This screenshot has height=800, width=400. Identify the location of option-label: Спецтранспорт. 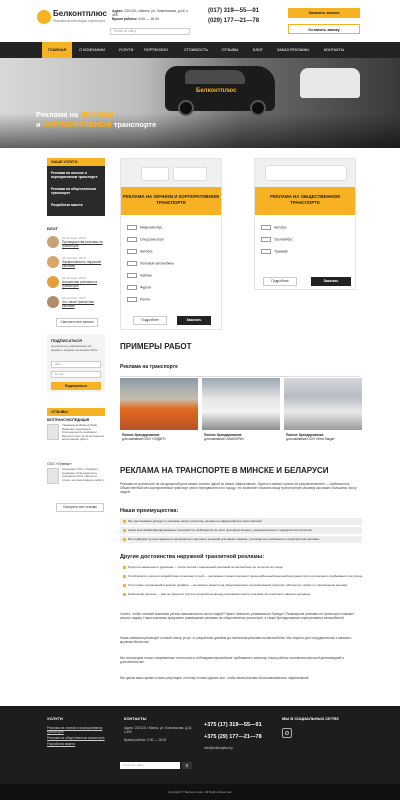
(152, 239).